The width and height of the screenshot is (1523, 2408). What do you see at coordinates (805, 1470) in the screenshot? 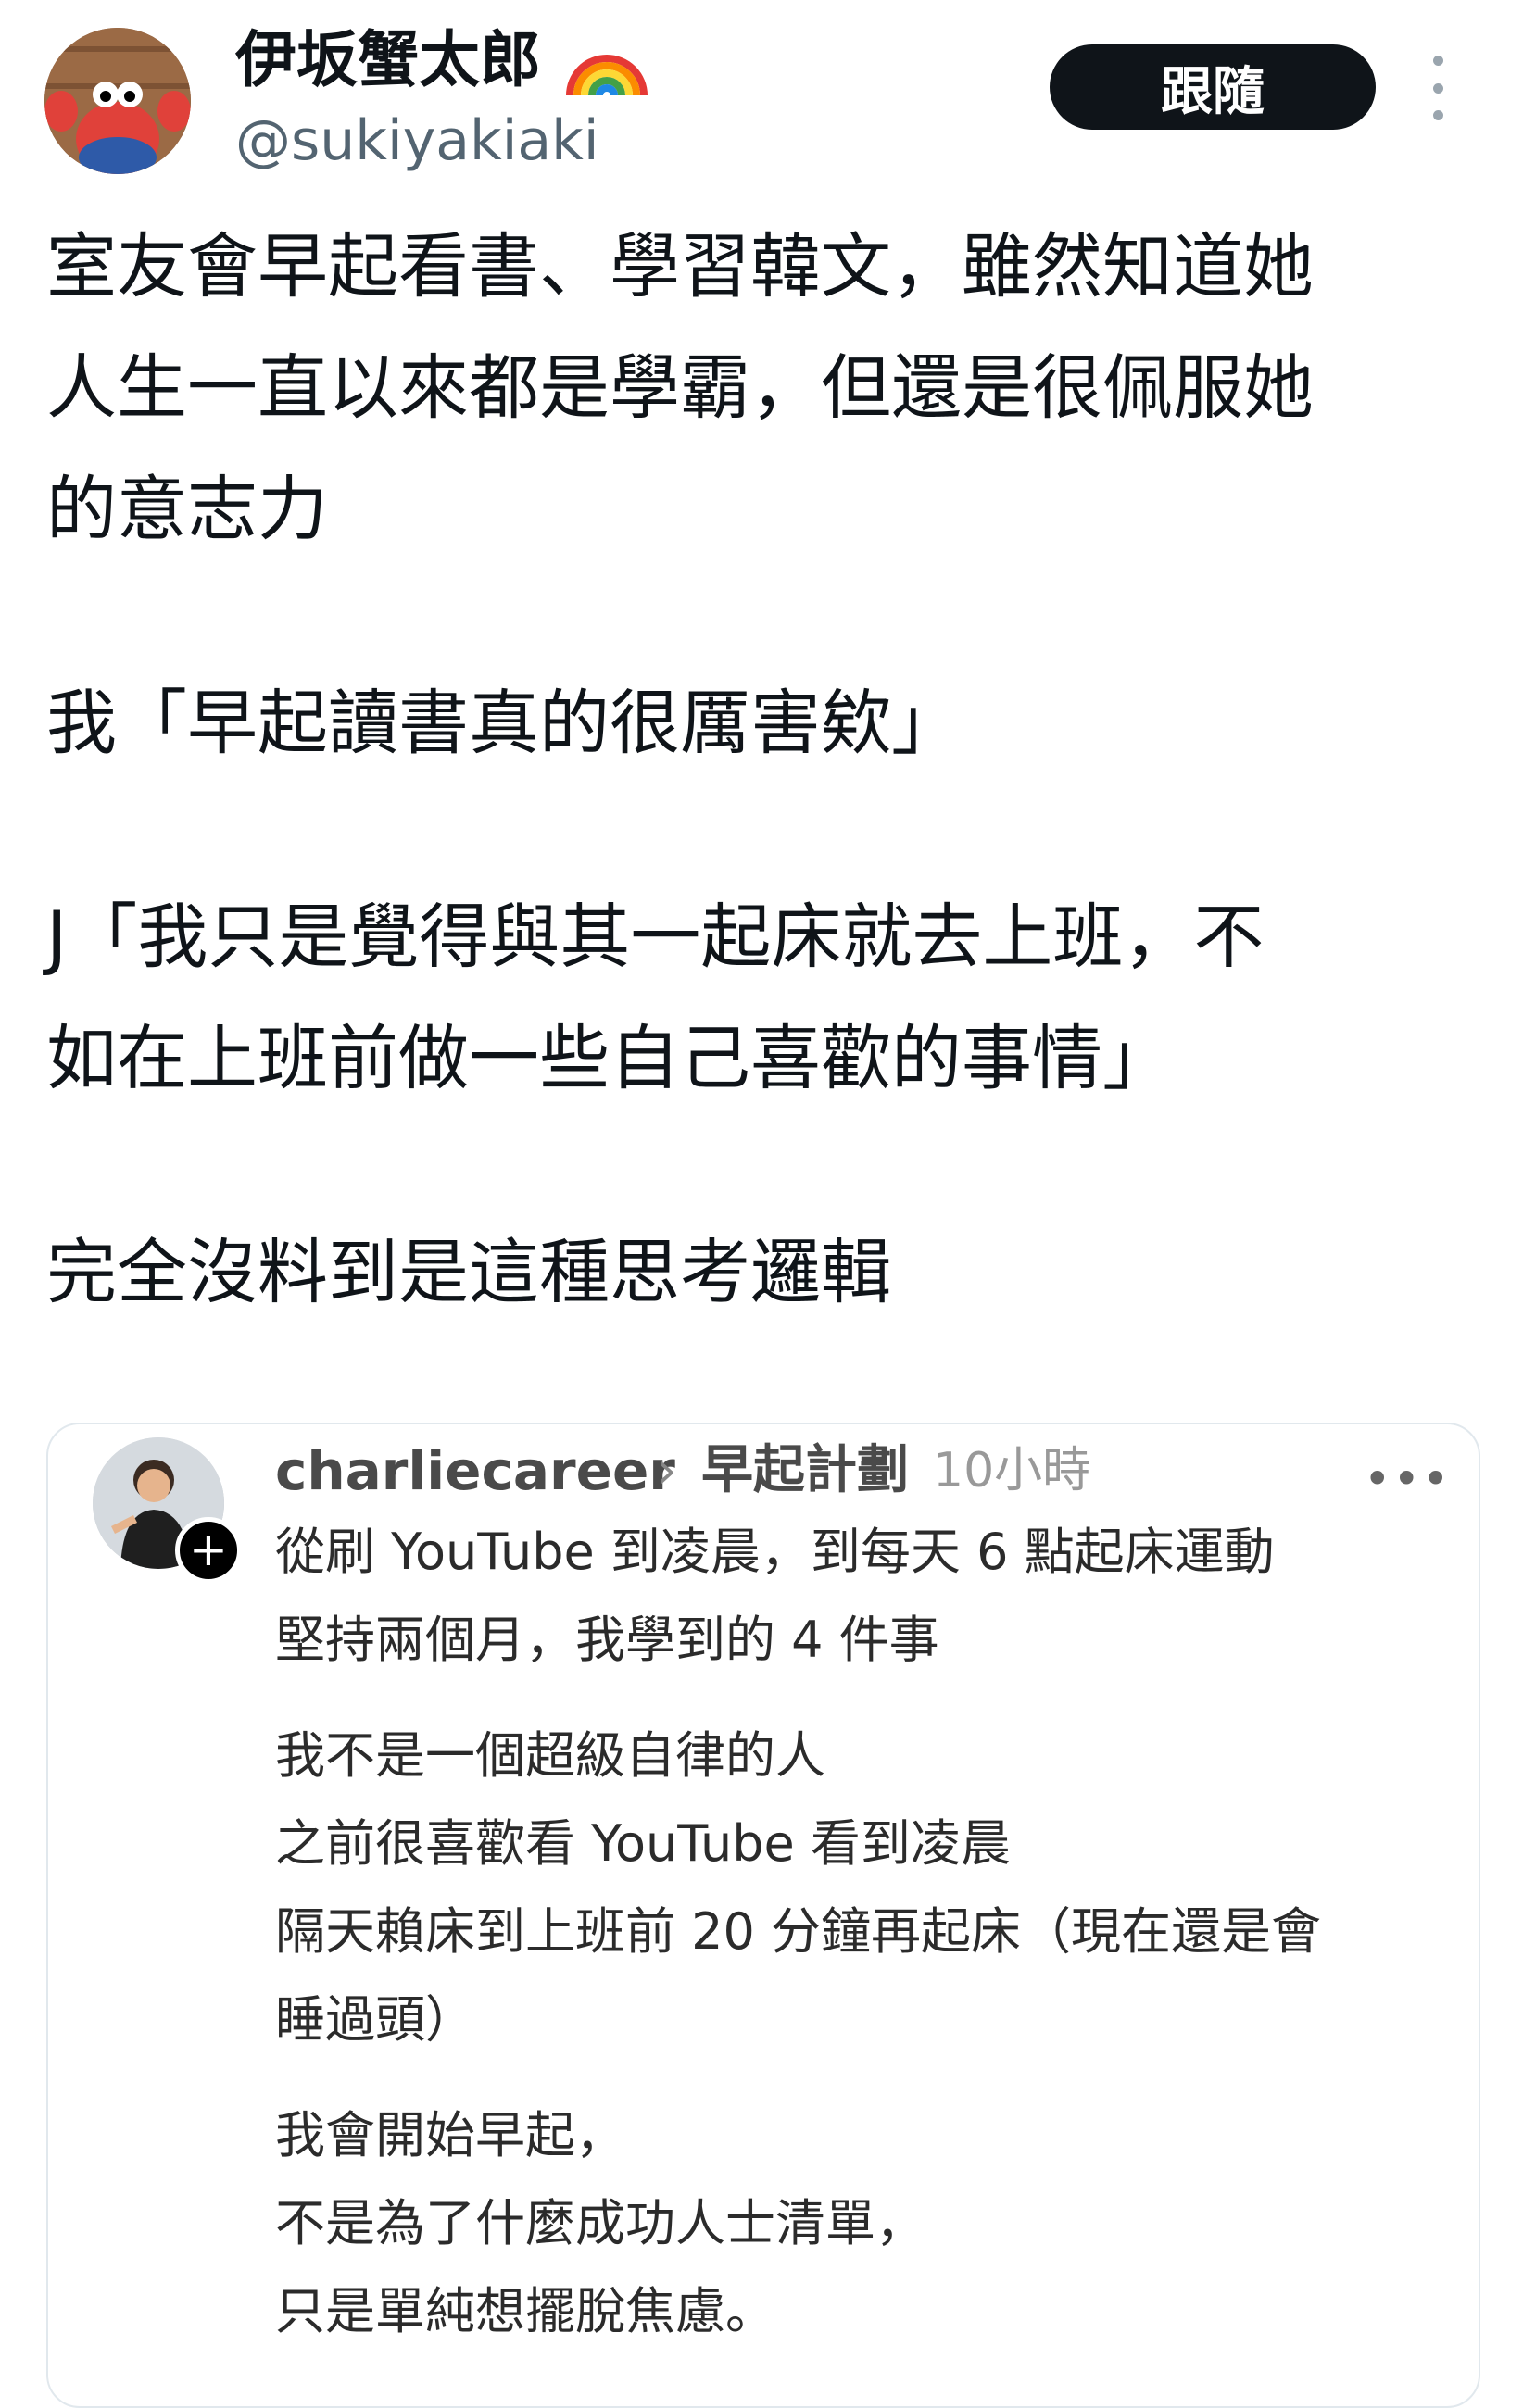
I see `quoted-topic: 早起計劃` at bounding box center [805, 1470].